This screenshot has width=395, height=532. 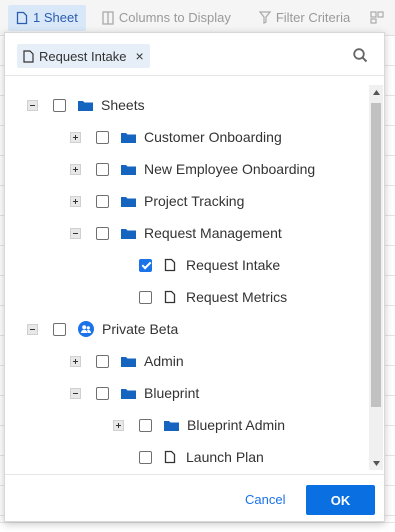 I want to click on tree-row-label: Blueprint, so click(x=172, y=393).